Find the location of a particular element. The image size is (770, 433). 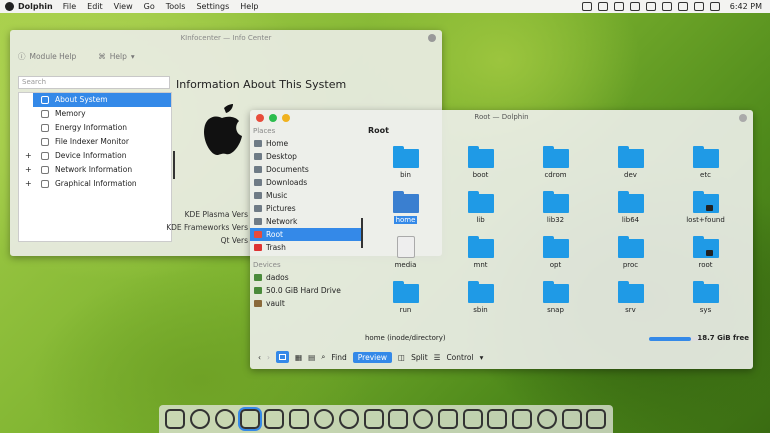

search-input: Search is located at coordinates (94, 82).